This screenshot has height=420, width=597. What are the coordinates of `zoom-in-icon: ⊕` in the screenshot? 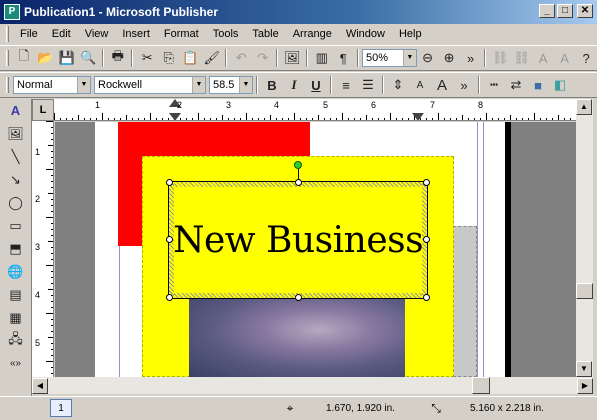 It's located at (449, 58).